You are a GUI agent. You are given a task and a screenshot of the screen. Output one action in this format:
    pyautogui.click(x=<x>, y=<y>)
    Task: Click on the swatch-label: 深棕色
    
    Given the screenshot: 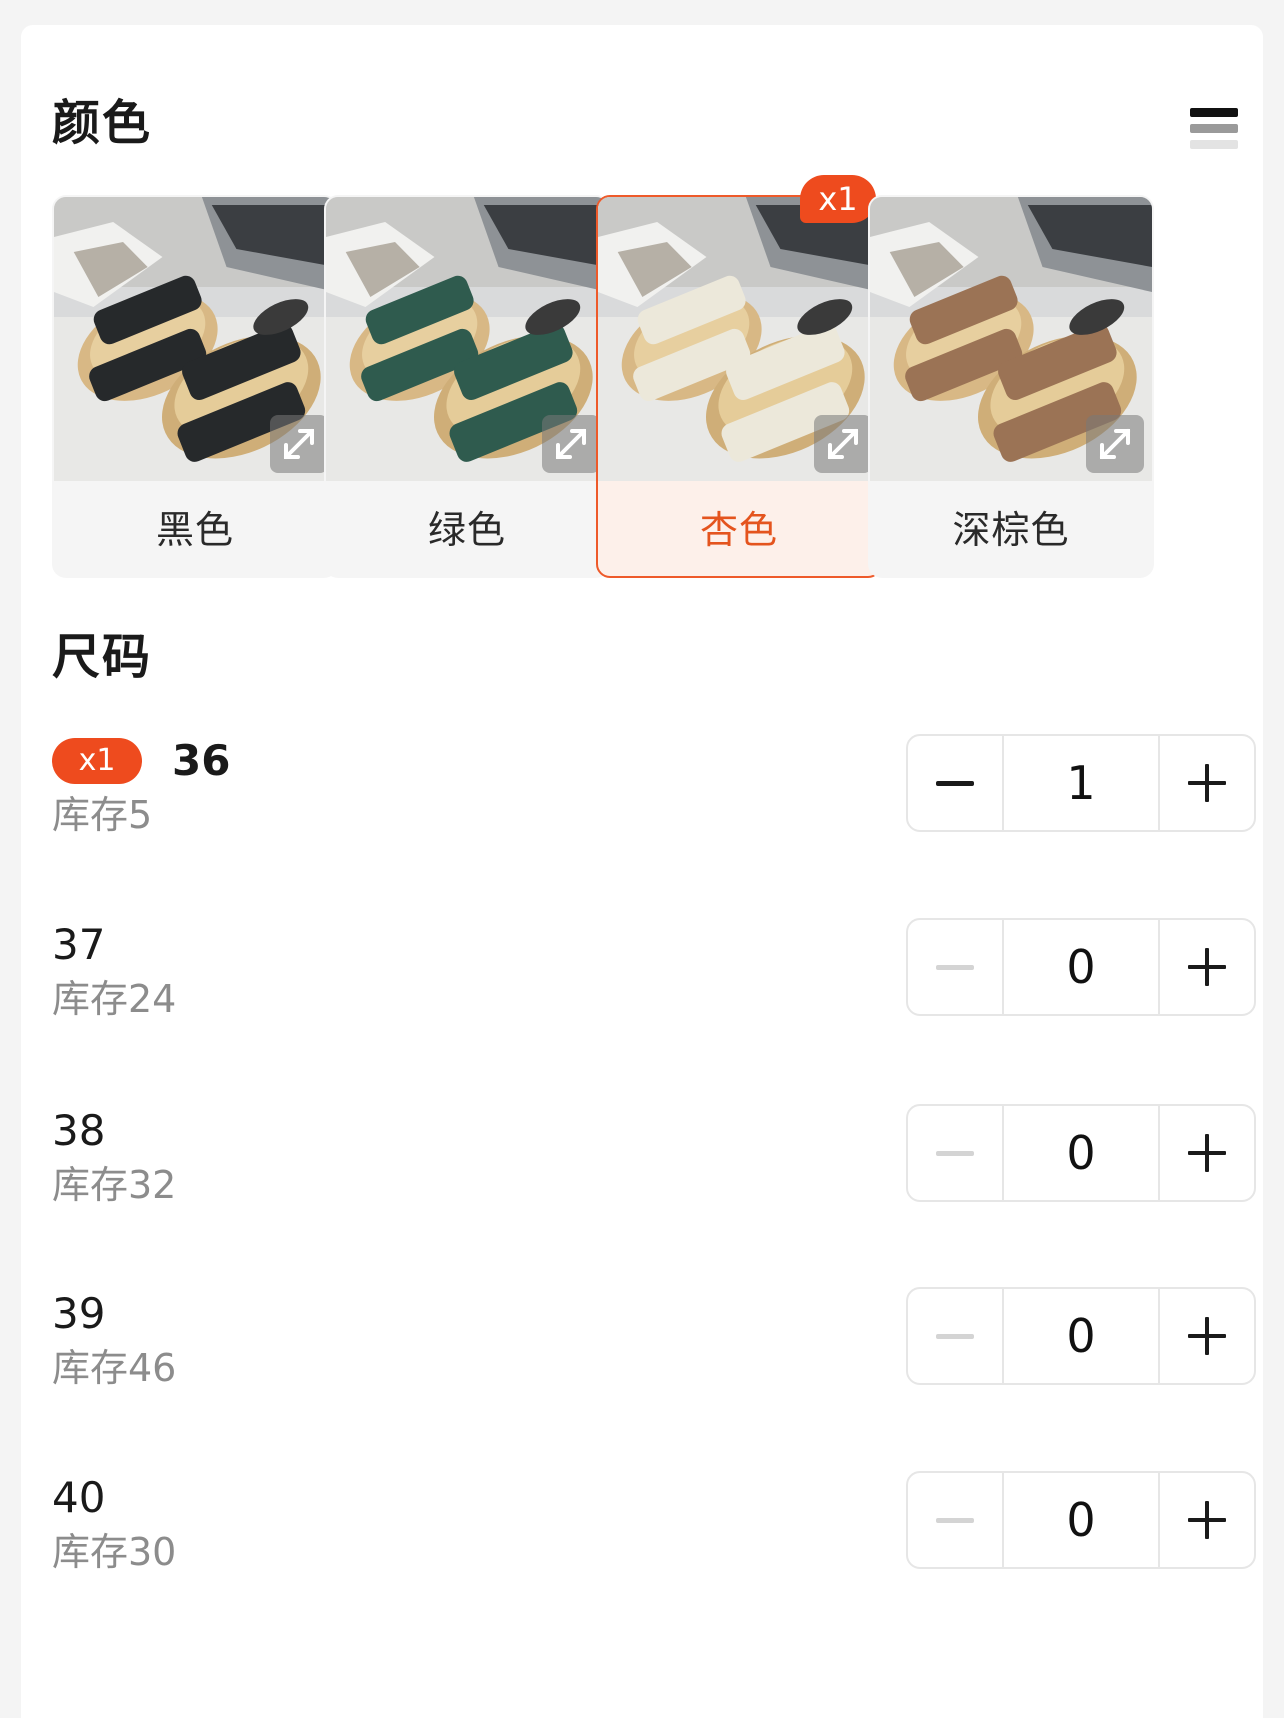 What is the action you would take?
    pyautogui.click(x=1011, y=530)
    